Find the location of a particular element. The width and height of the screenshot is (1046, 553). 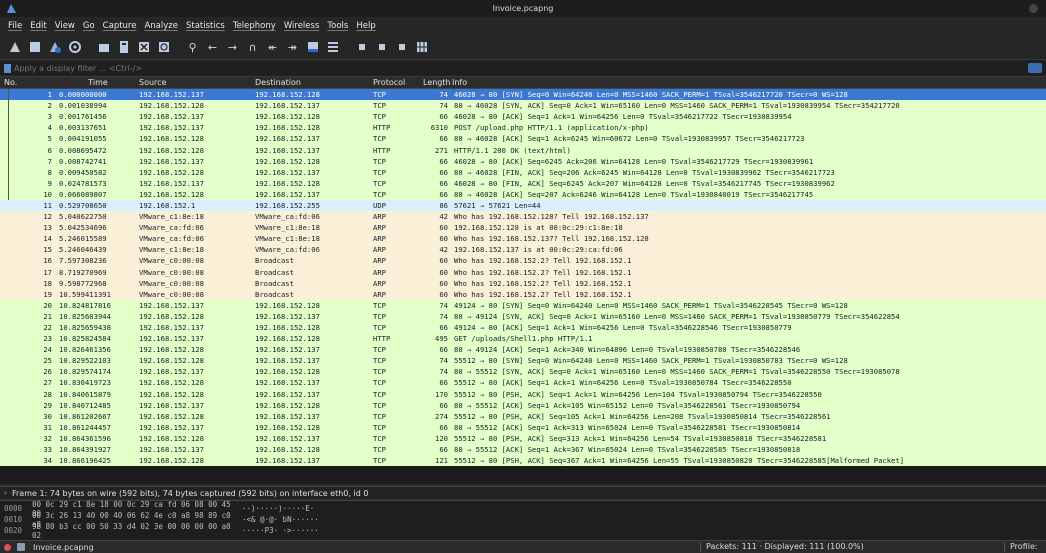

packet-cell-len: 74 is located at coordinates (443, 106).